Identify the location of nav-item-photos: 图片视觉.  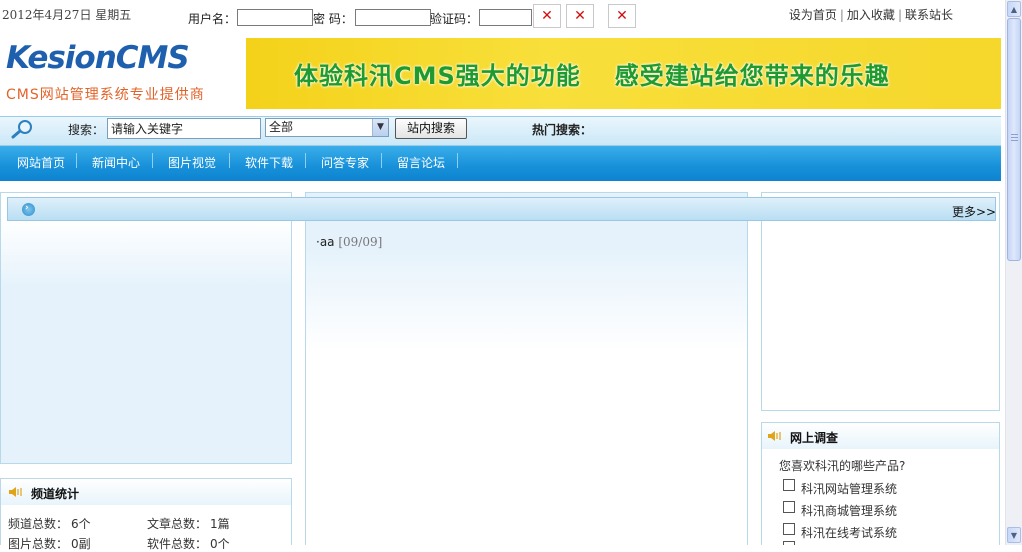
(192, 162).